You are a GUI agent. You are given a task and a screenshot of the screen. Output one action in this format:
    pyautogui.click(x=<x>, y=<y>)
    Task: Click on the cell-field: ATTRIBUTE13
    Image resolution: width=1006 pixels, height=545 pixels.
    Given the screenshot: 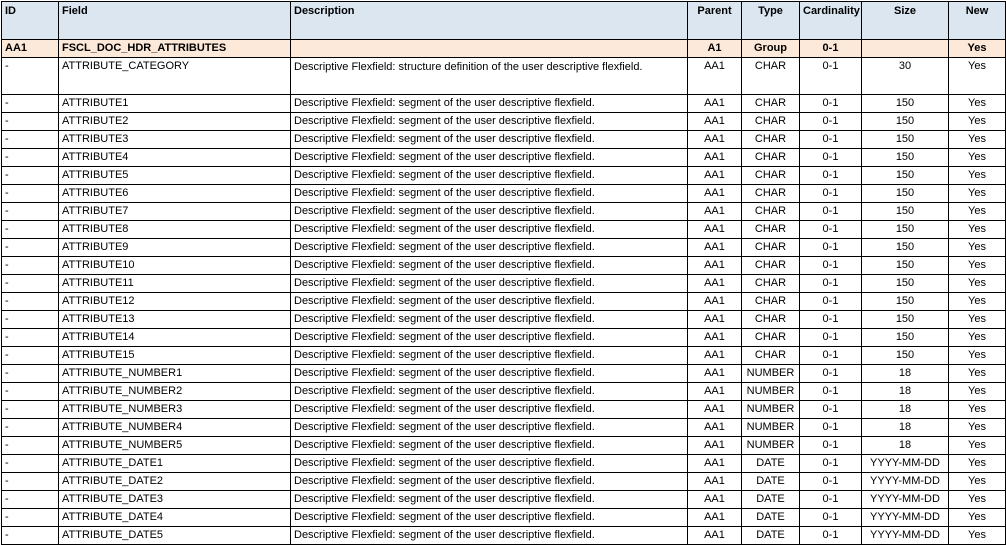 What is the action you would take?
    pyautogui.click(x=174, y=319)
    